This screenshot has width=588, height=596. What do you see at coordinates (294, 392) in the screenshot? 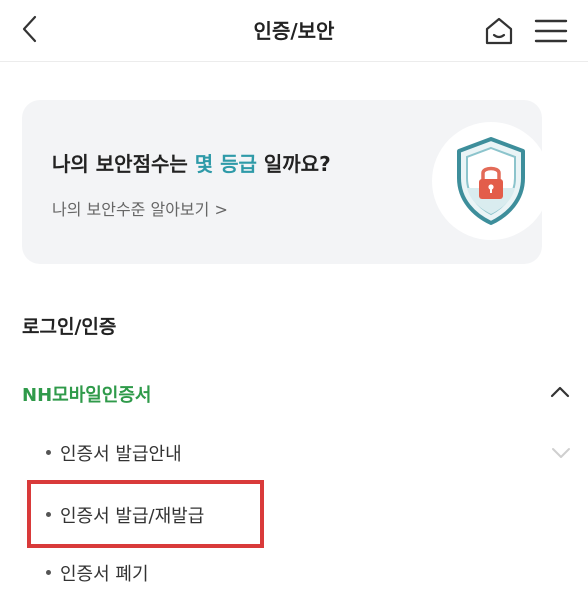
I see `nh-mobile-certificate-group: NH모바일인증서` at bounding box center [294, 392].